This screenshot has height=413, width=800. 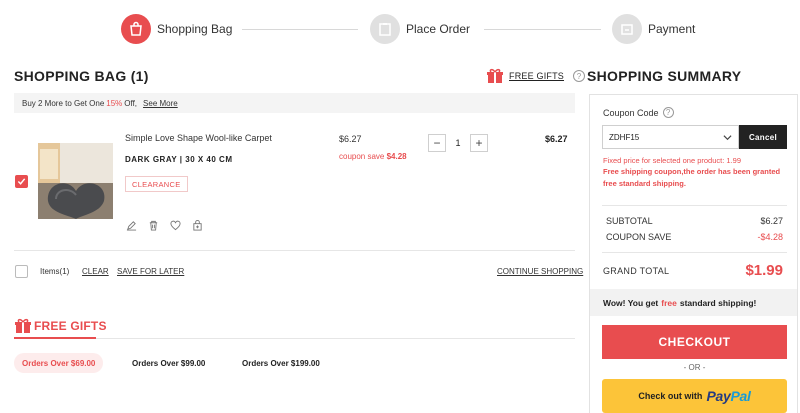 What do you see at coordinates (136, 29) in the screenshot?
I see `shopping-bag-icon` at bounding box center [136, 29].